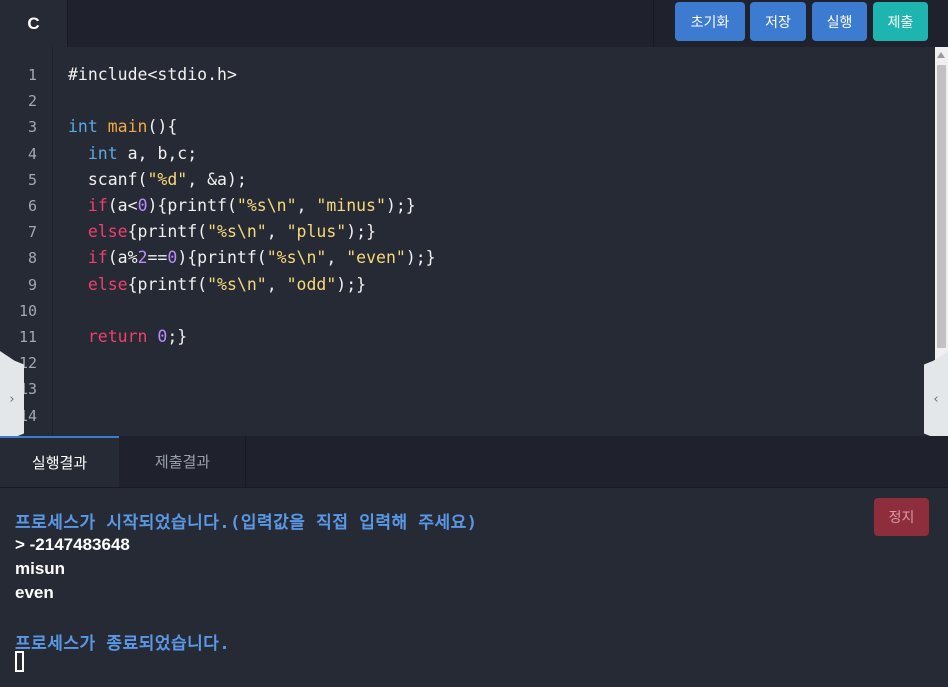 Image resolution: width=948 pixels, height=687 pixels. Describe the element at coordinates (32, 285) in the screenshot. I see `line-number: 9` at that location.